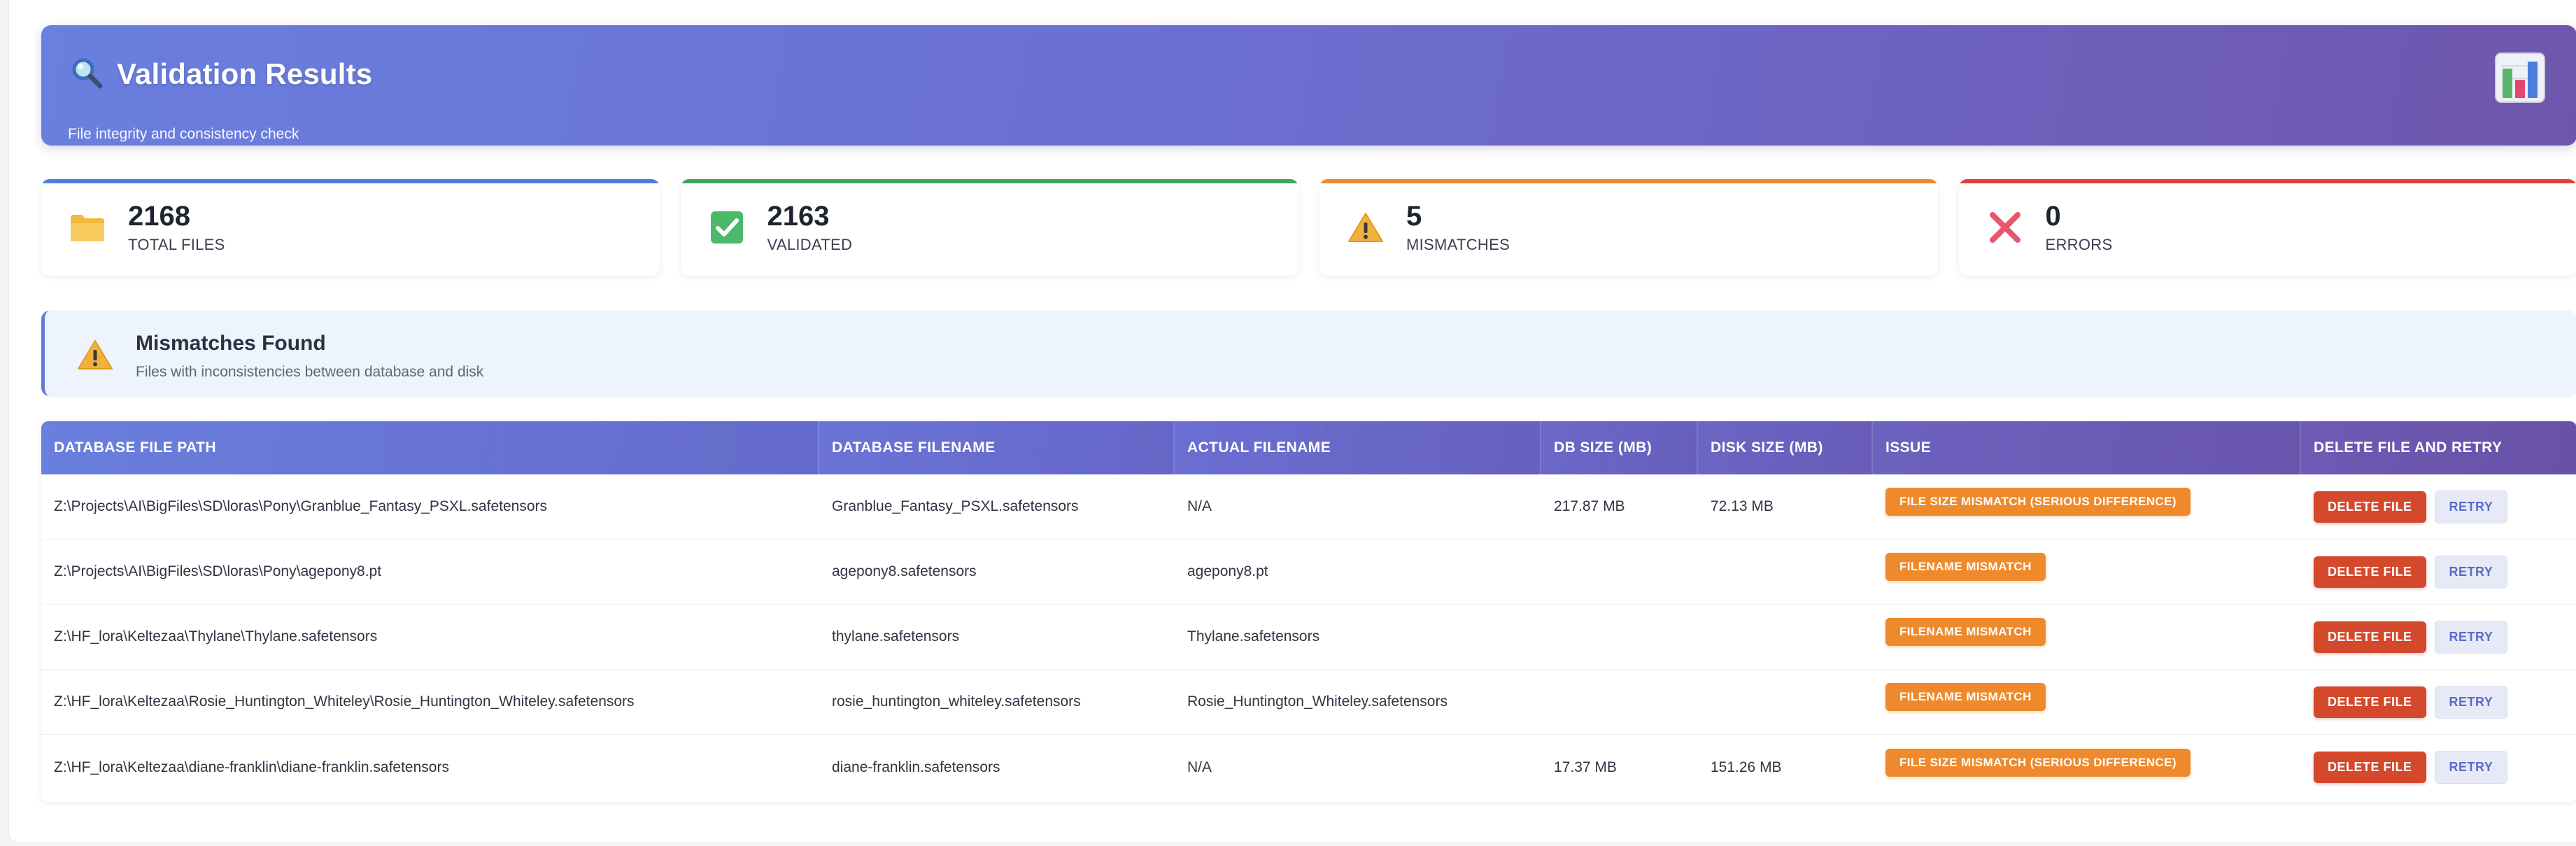 The image size is (2576, 846). Describe the element at coordinates (430, 448) in the screenshot. I see `column-header-db-path: DATABASE FILE PATH` at that location.